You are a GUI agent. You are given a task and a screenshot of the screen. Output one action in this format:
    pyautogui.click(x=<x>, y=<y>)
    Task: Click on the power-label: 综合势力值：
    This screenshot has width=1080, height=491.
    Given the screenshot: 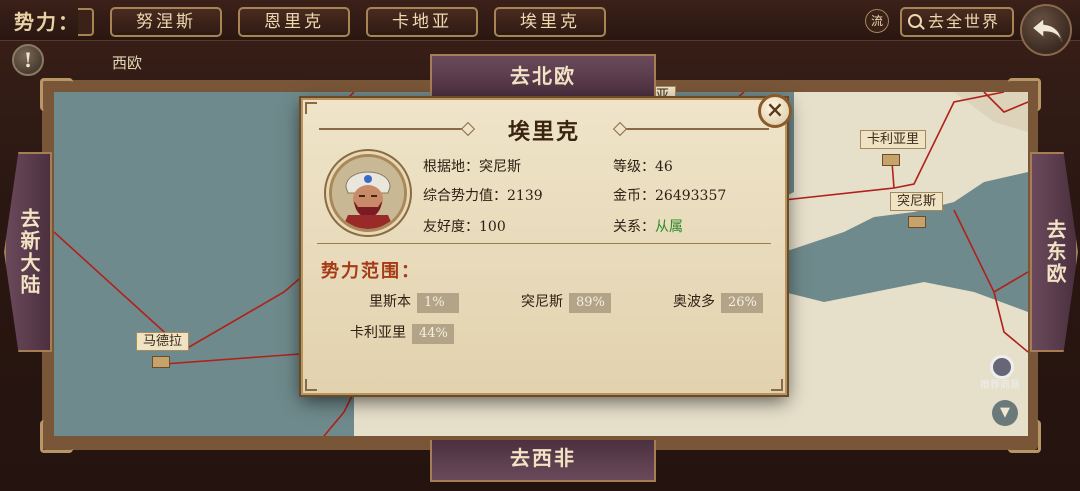 What is the action you would take?
    pyautogui.click(x=465, y=196)
    